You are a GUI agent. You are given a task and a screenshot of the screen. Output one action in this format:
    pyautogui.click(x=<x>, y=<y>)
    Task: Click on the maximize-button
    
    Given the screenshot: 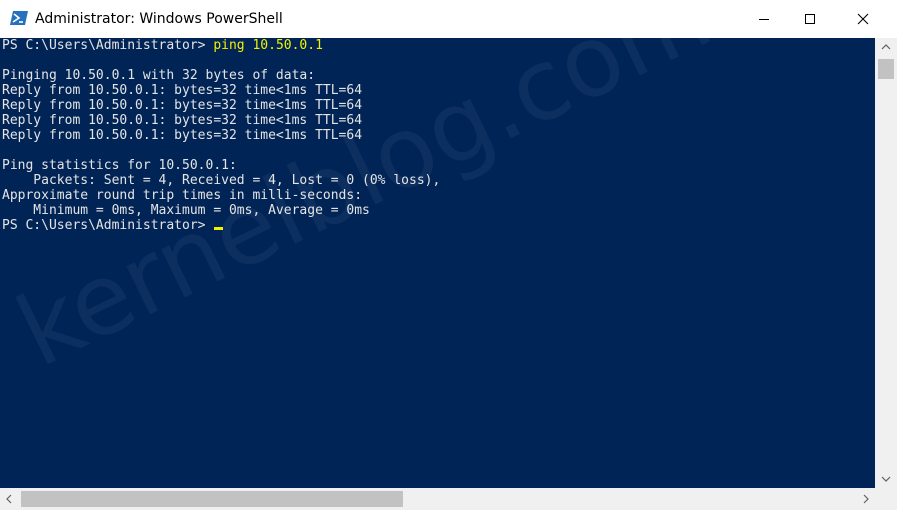 What is the action you would take?
    pyautogui.click(x=810, y=19)
    